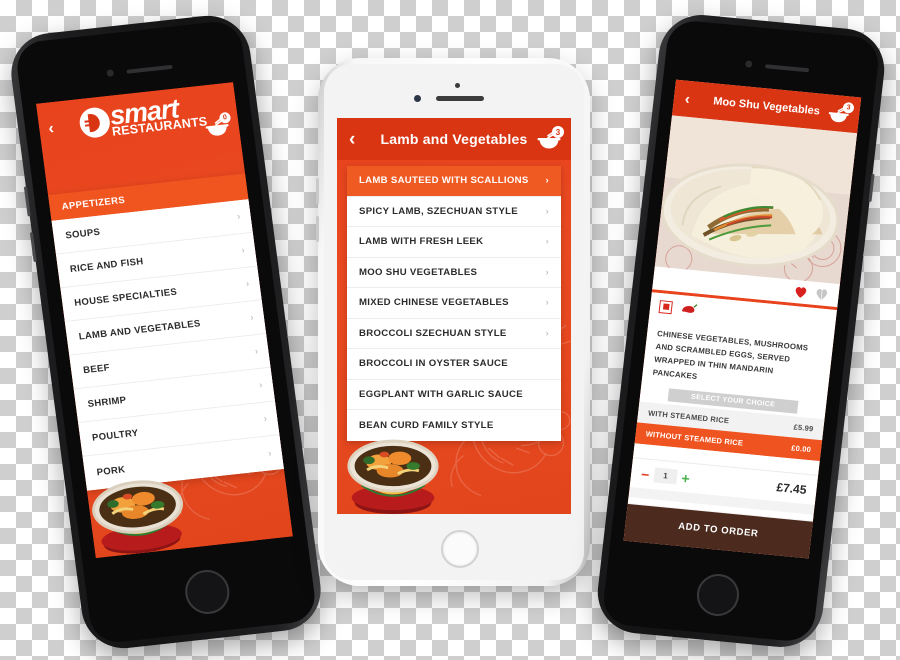  What do you see at coordinates (217, 125) in the screenshot?
I see `cart-button: 0` at bounding box center [217, 125].